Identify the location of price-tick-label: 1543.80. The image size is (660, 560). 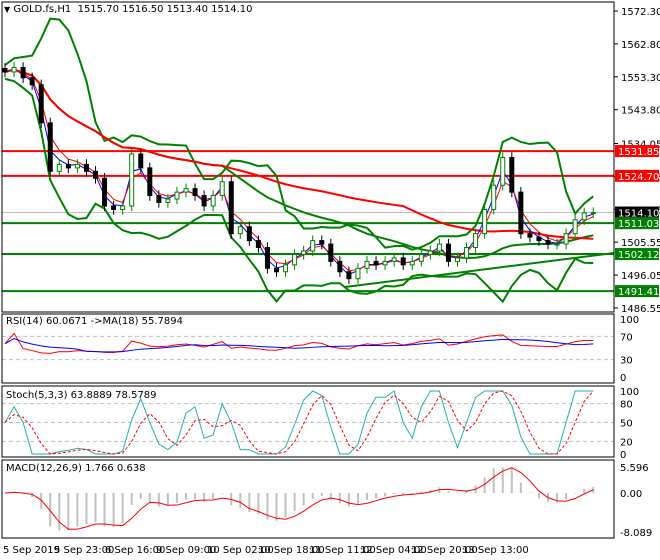
(640, 111).